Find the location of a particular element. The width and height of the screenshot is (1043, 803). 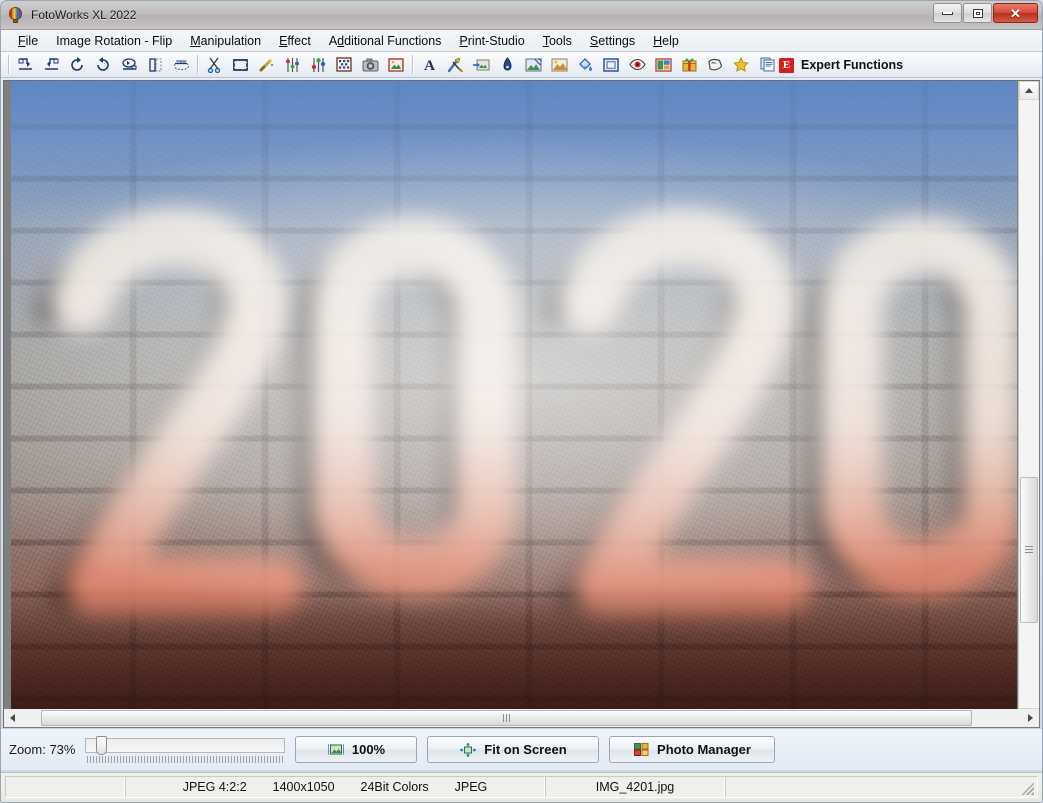

status-type: JPEG is located at coordinates (471, 787).